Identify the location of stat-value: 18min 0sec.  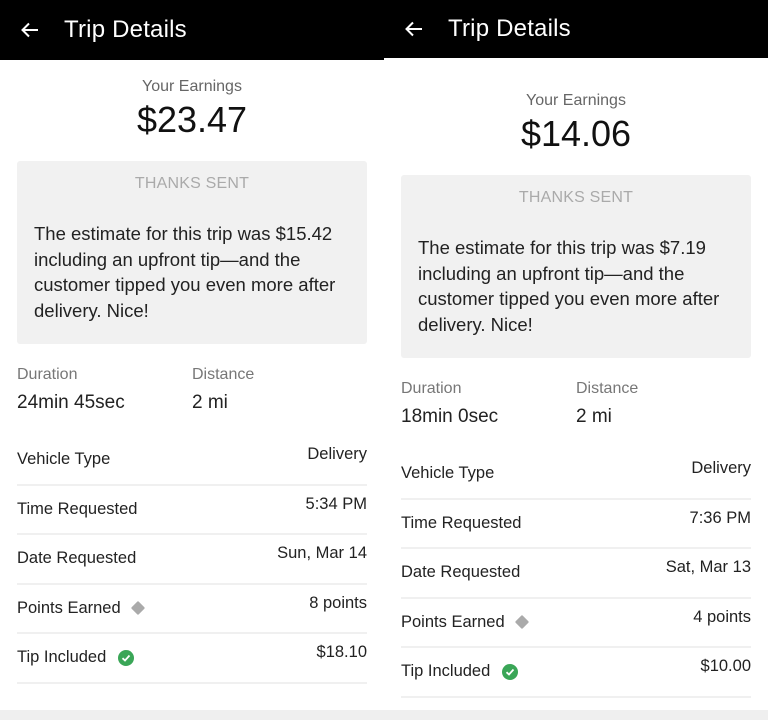
(450, 416).